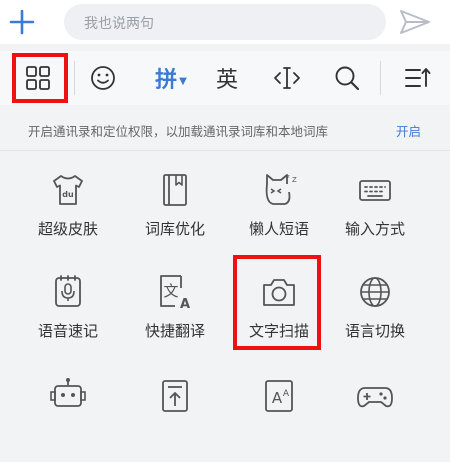  I want to click on font-size-icon: A A, so click(279, 396).